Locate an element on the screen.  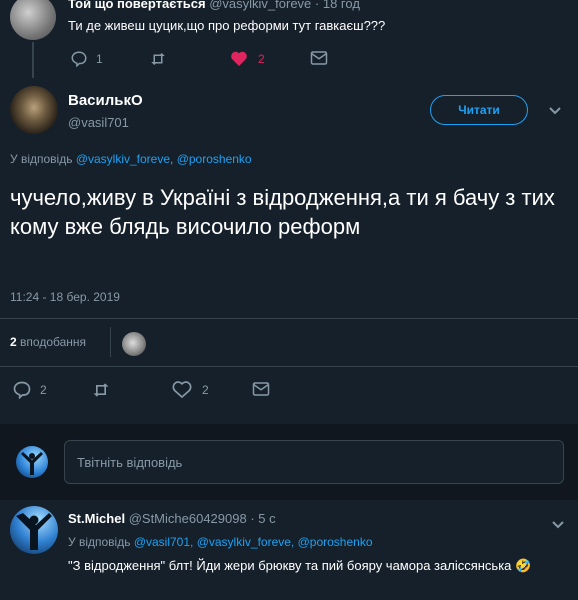
follow-button: Читати is located at coordinates (479, 110).